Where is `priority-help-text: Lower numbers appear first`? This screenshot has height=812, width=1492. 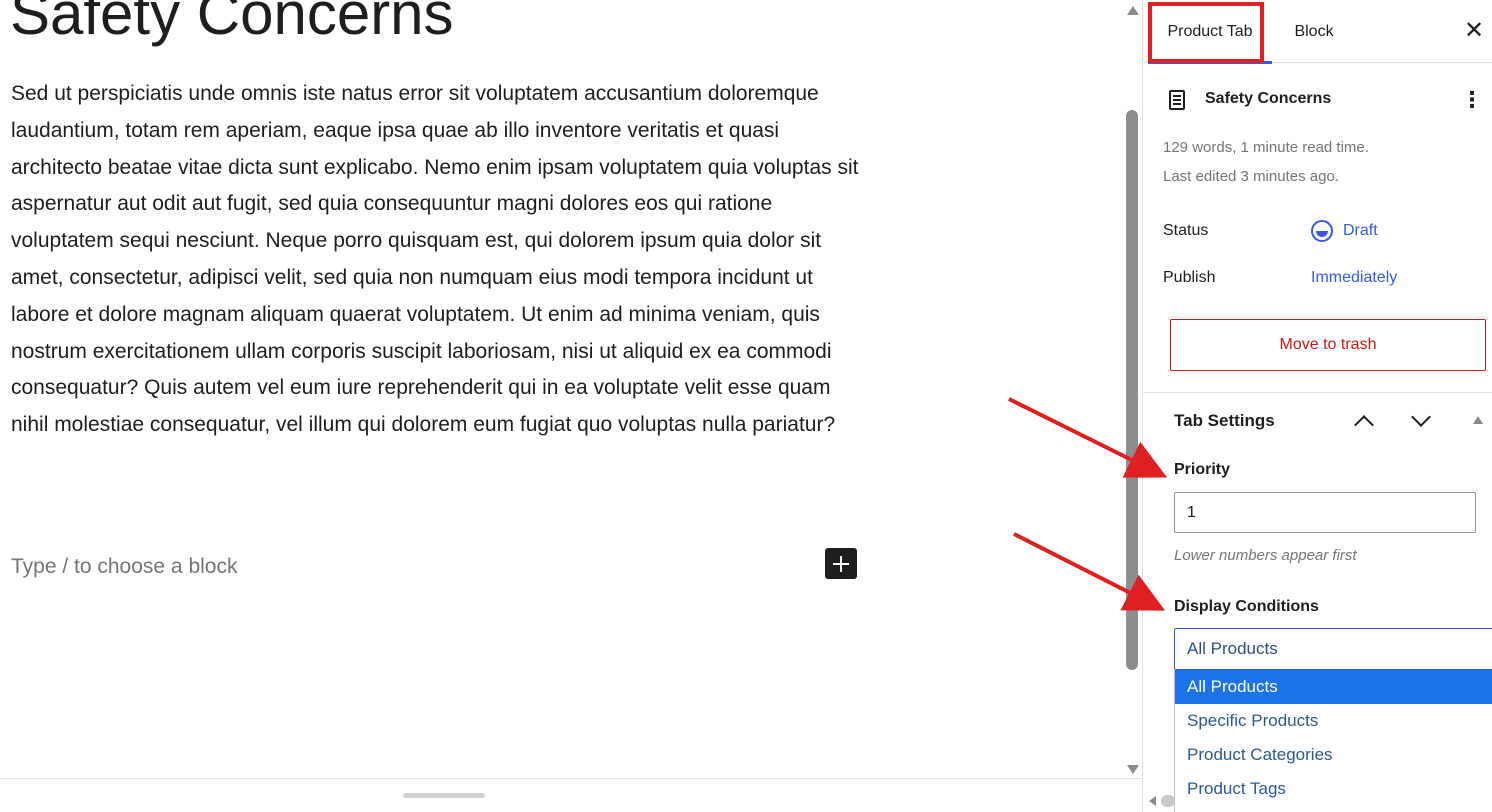
priority-help-text: Lower numbers appear first is located at coordinates (1265, 555).